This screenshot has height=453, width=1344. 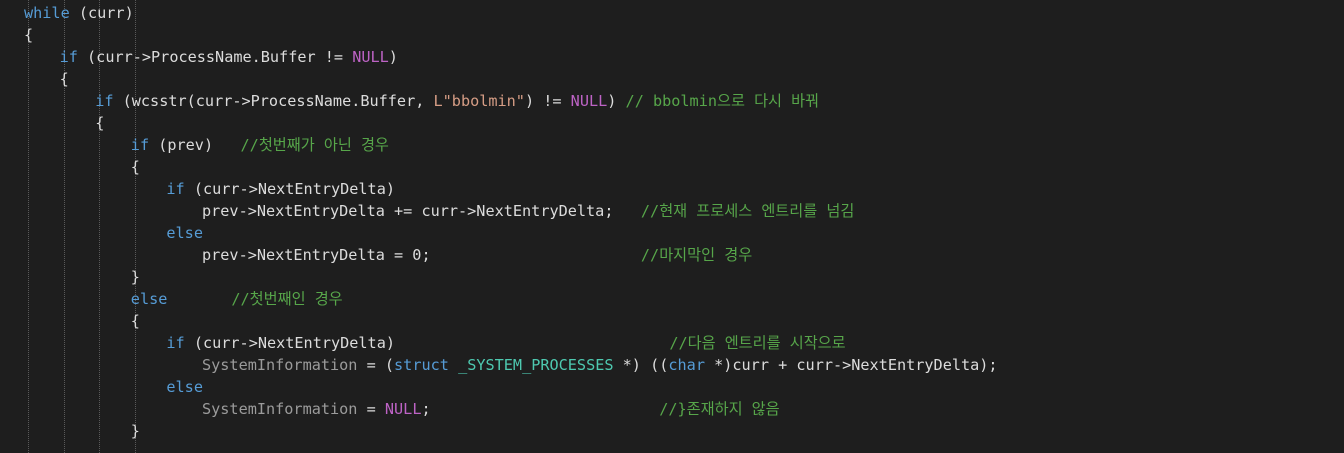 I want to click on code-token: //첫번째인 경우, so click(x=287, y=299).